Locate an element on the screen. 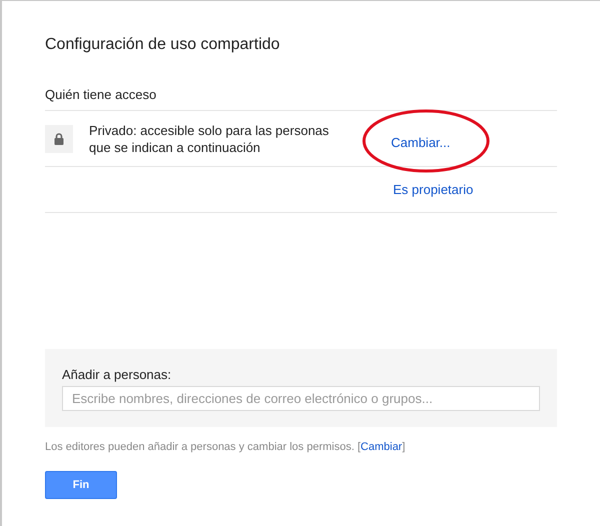  section-heading: Quién tiene acceso is located at coordinates (101, 95).